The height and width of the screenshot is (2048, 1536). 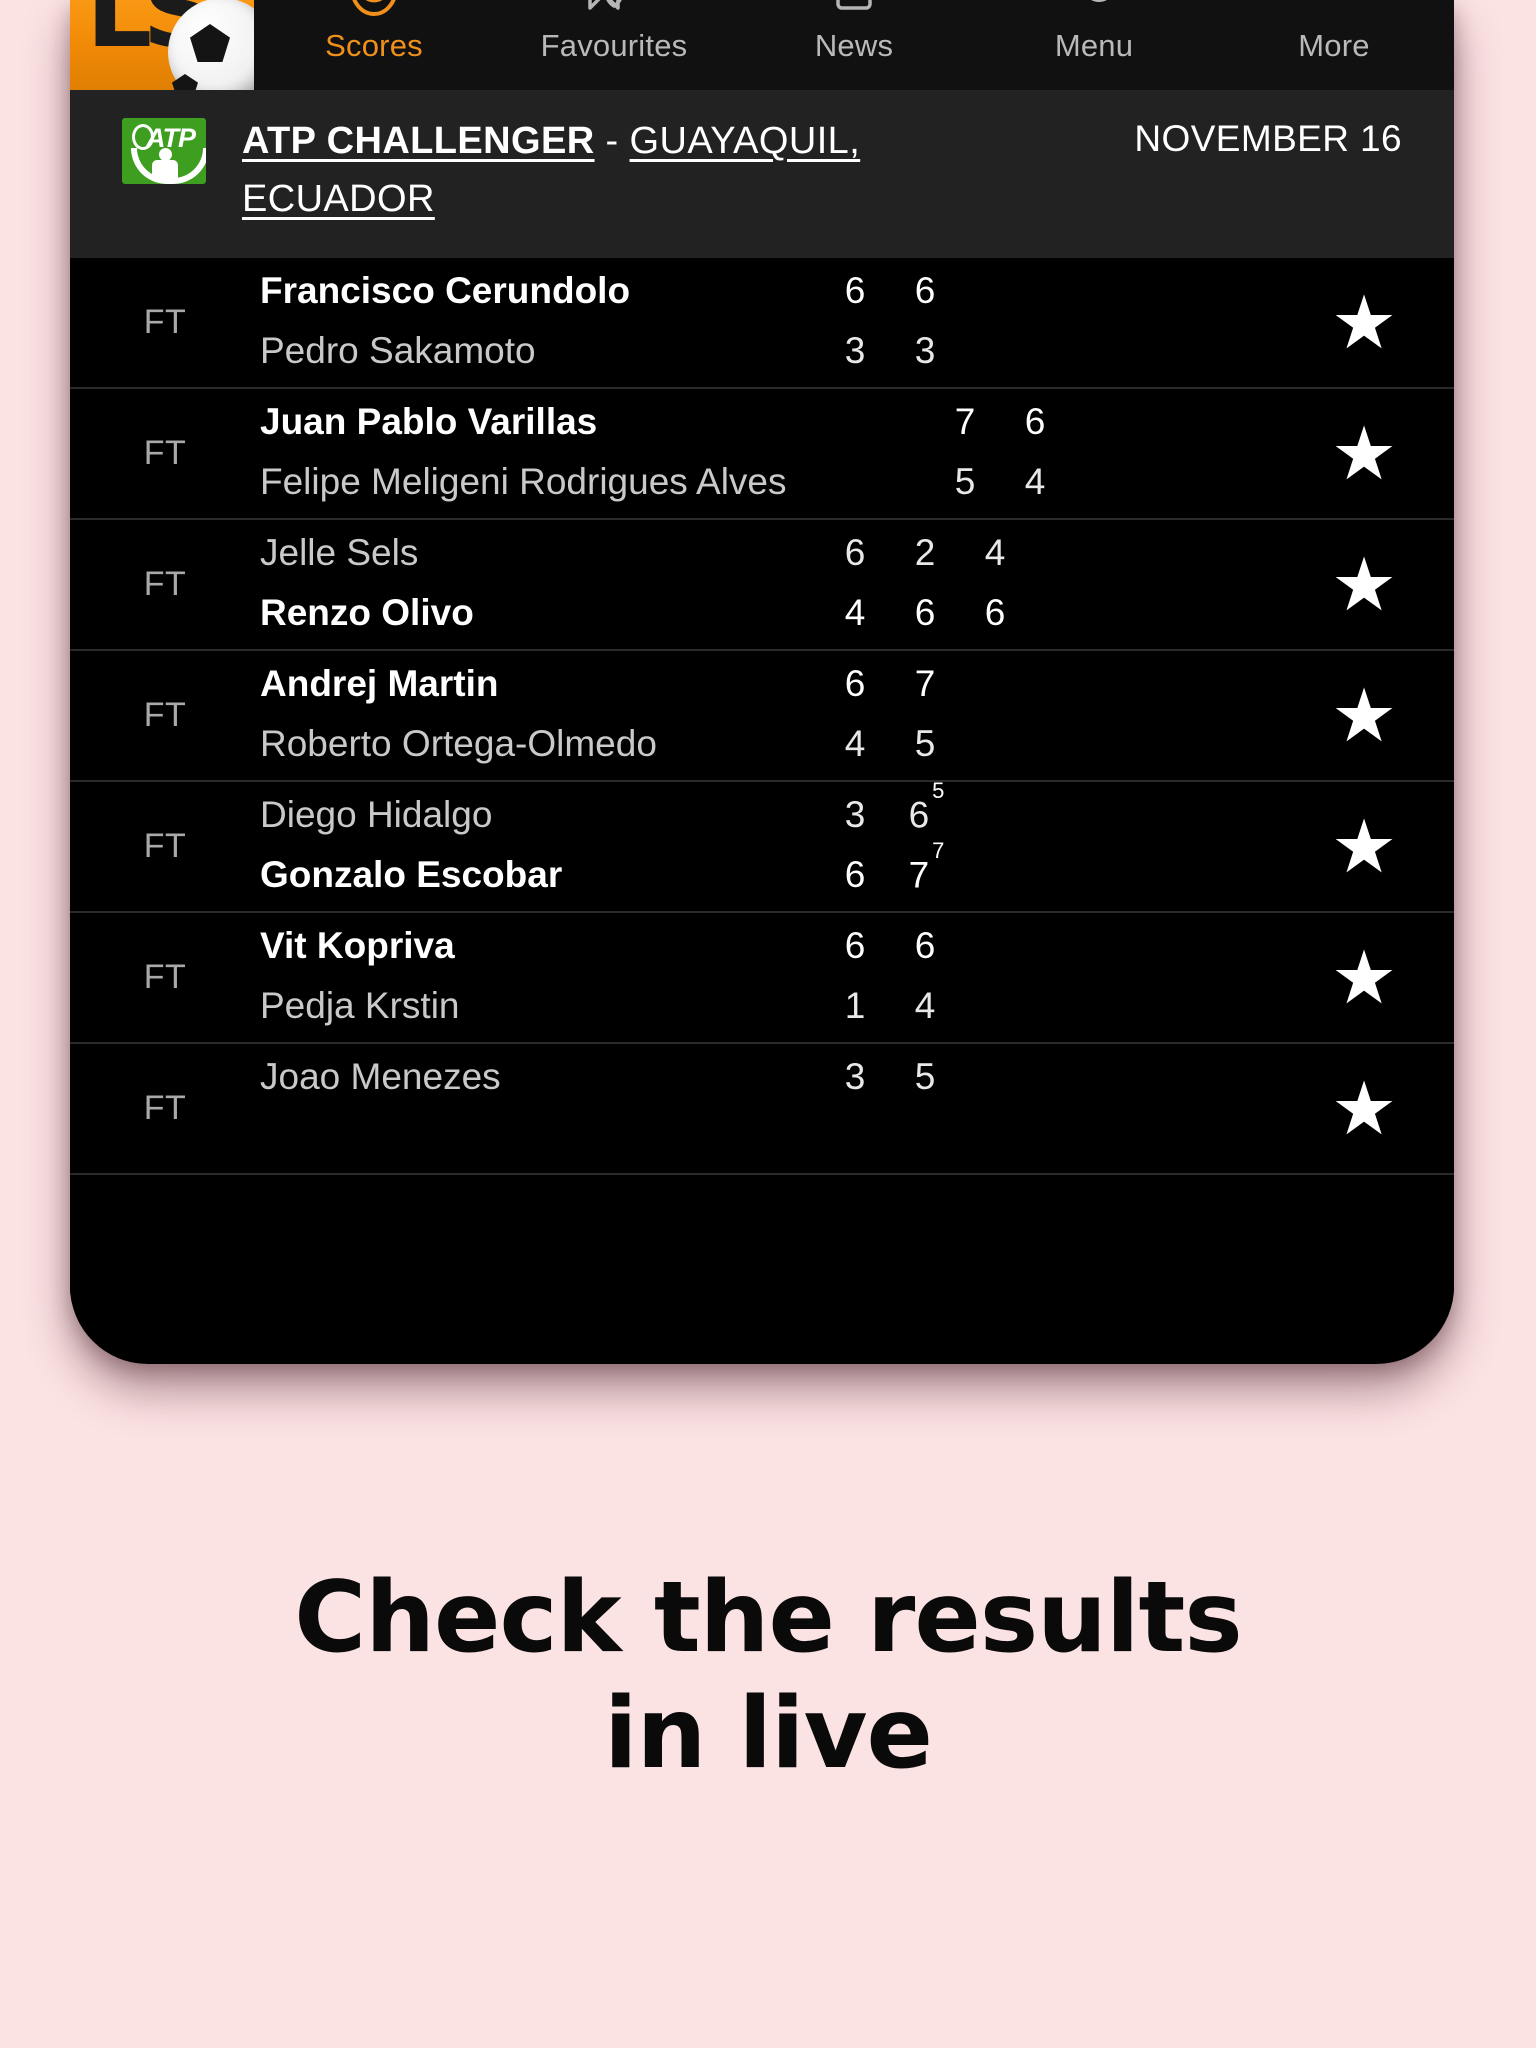 I want to click on table-row: FT Joao Menezes 3 5 ★, so click(x=762, y=1109).